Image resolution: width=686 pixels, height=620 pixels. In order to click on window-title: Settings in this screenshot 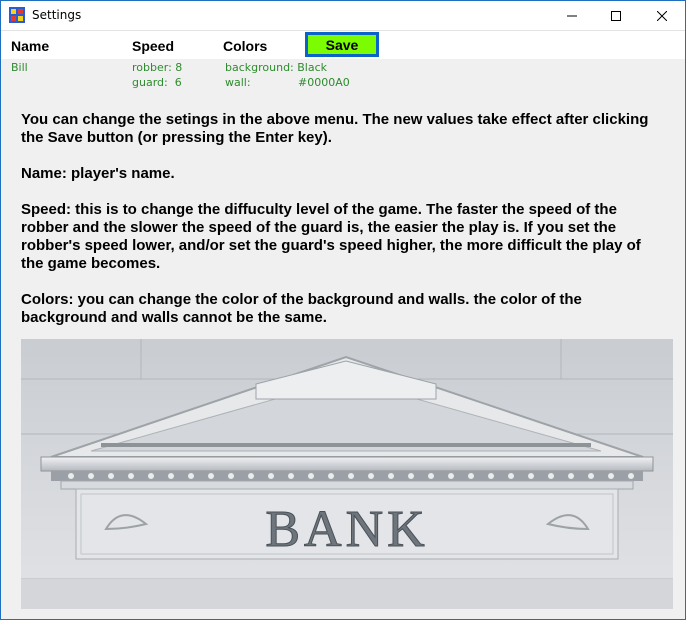, I will do `click(57, 15)`.